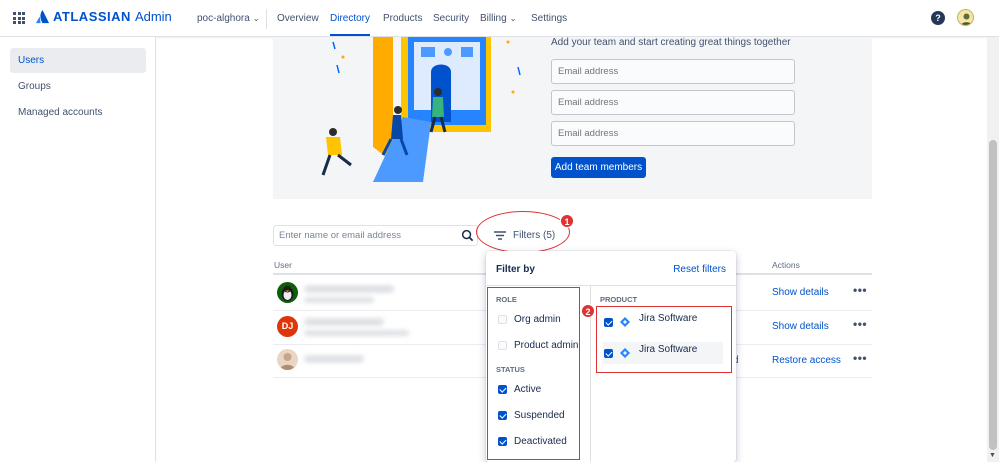  Describe the element at coordinates (699, 269) in the screenshot. I see `reset-filters-link: Reset filters` at that location.